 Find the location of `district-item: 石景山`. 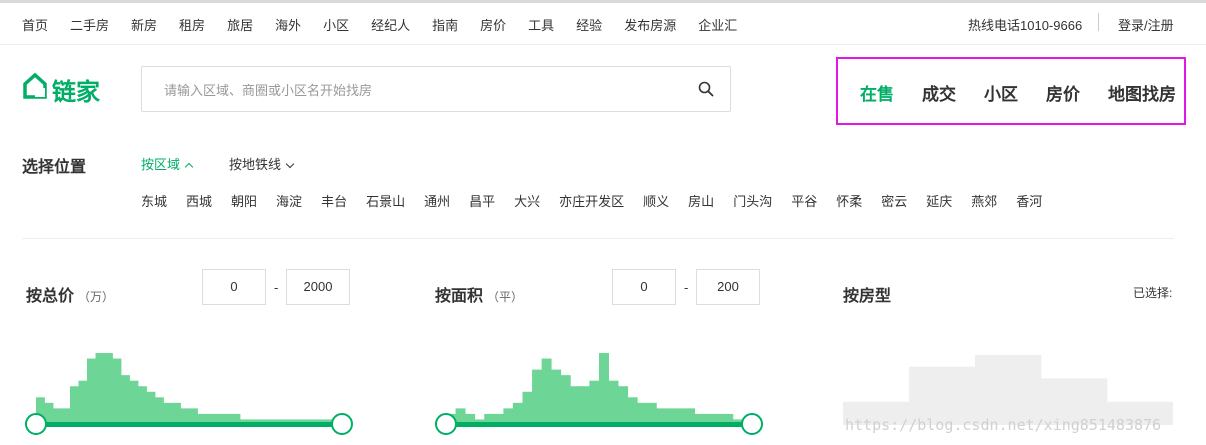

district-item: 石景山 is located at coordinates (385, 200).